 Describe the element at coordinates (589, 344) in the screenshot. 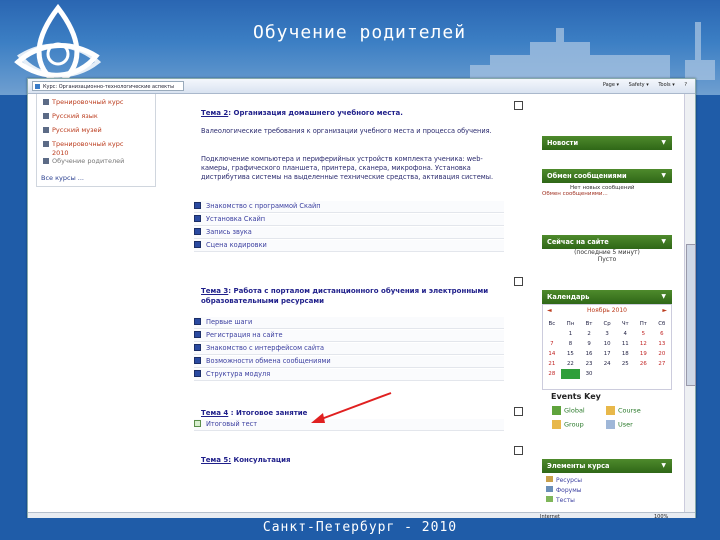

I see `calendar-day: 9` at that location.